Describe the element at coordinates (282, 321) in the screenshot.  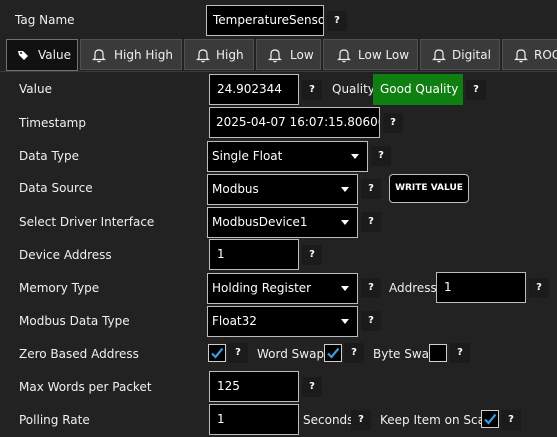
I see `modbus-data-type-select: Float32` at that location.